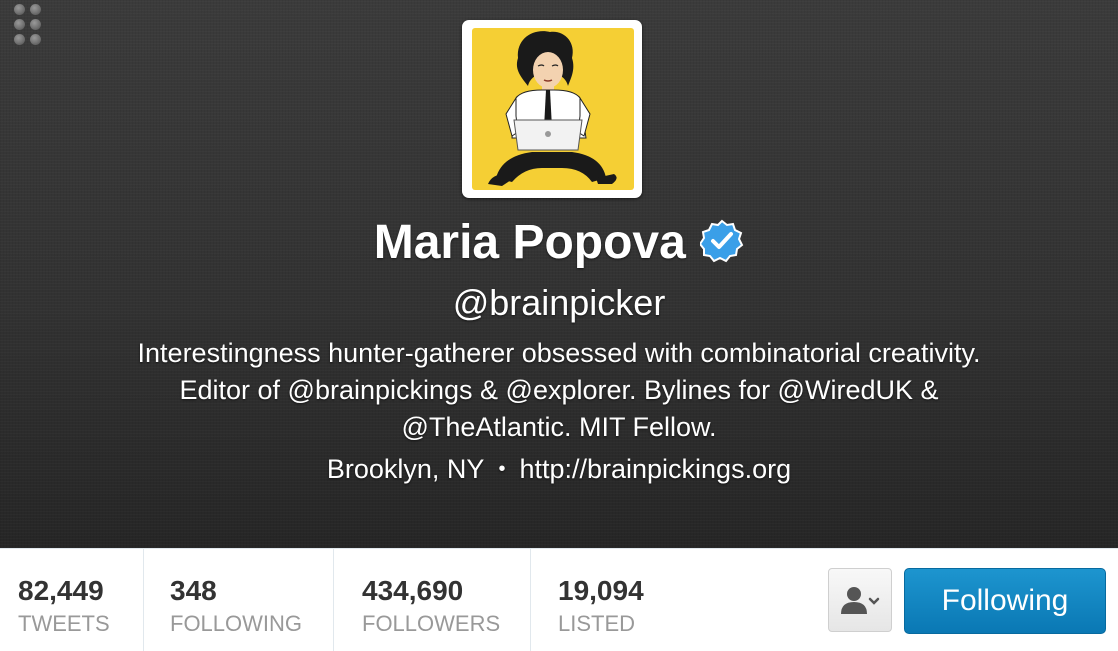 This screenshot has height=651, width=1118. What do you see at coordinates (597, 623) in the screenshot?
I see `stat-label: LISTED` at bounding box center [597, 623].